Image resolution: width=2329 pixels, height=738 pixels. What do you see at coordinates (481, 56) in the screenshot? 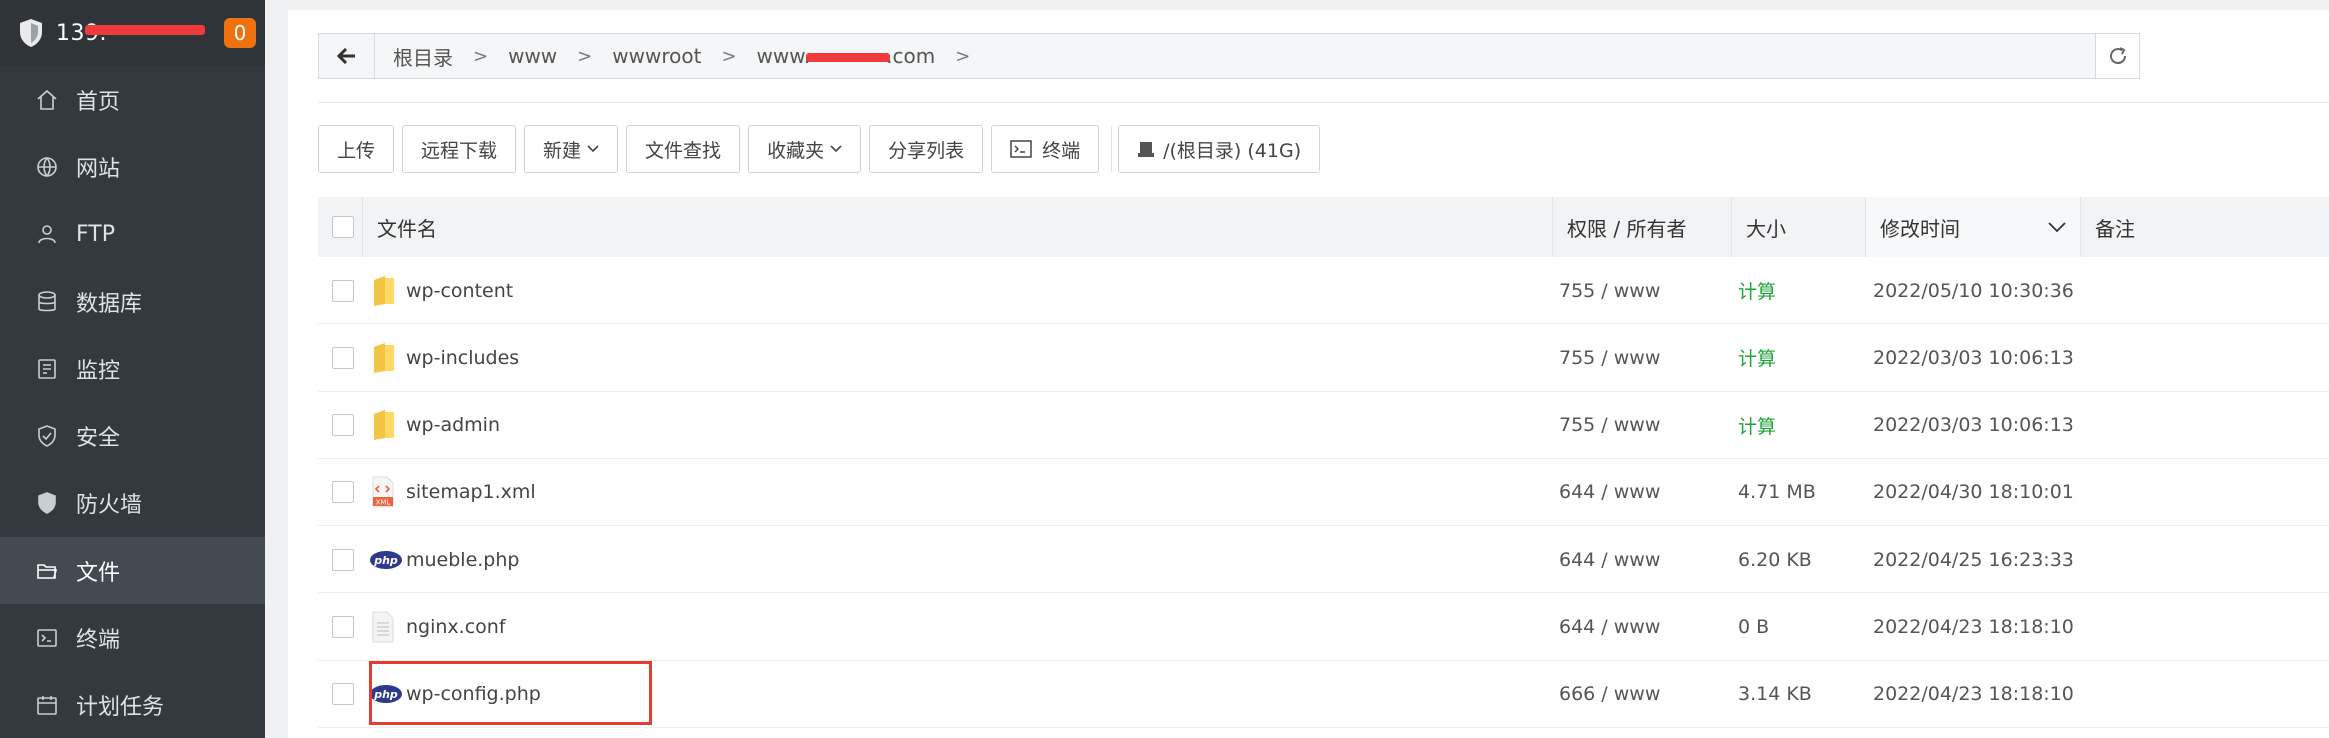
I see `chevron-right-icon: >` at bounding box center [481, 56].